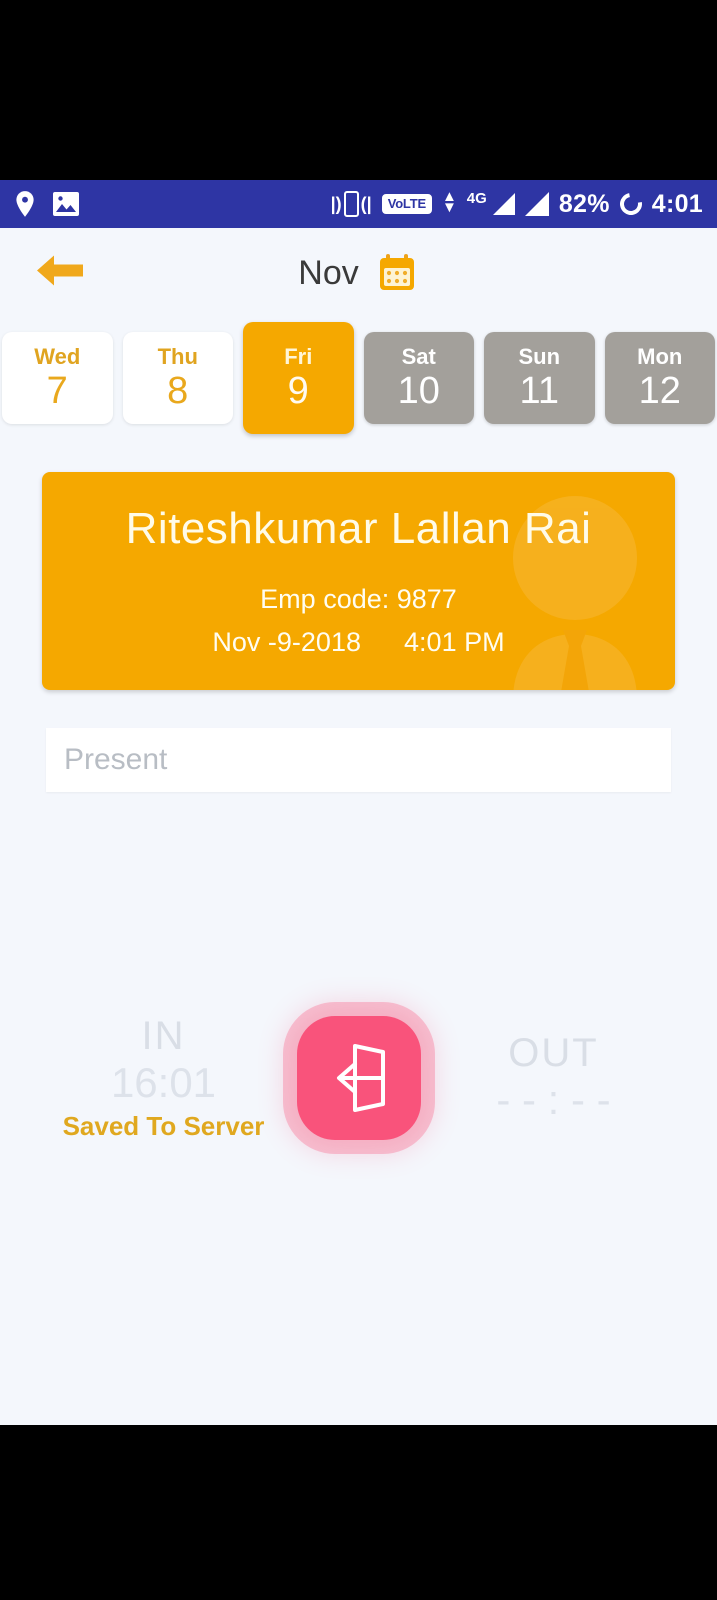  What do you see at coordinates (47, 204) in the screenshot?
I see `status-bar-left-icons` at bounding box center [47, 204].